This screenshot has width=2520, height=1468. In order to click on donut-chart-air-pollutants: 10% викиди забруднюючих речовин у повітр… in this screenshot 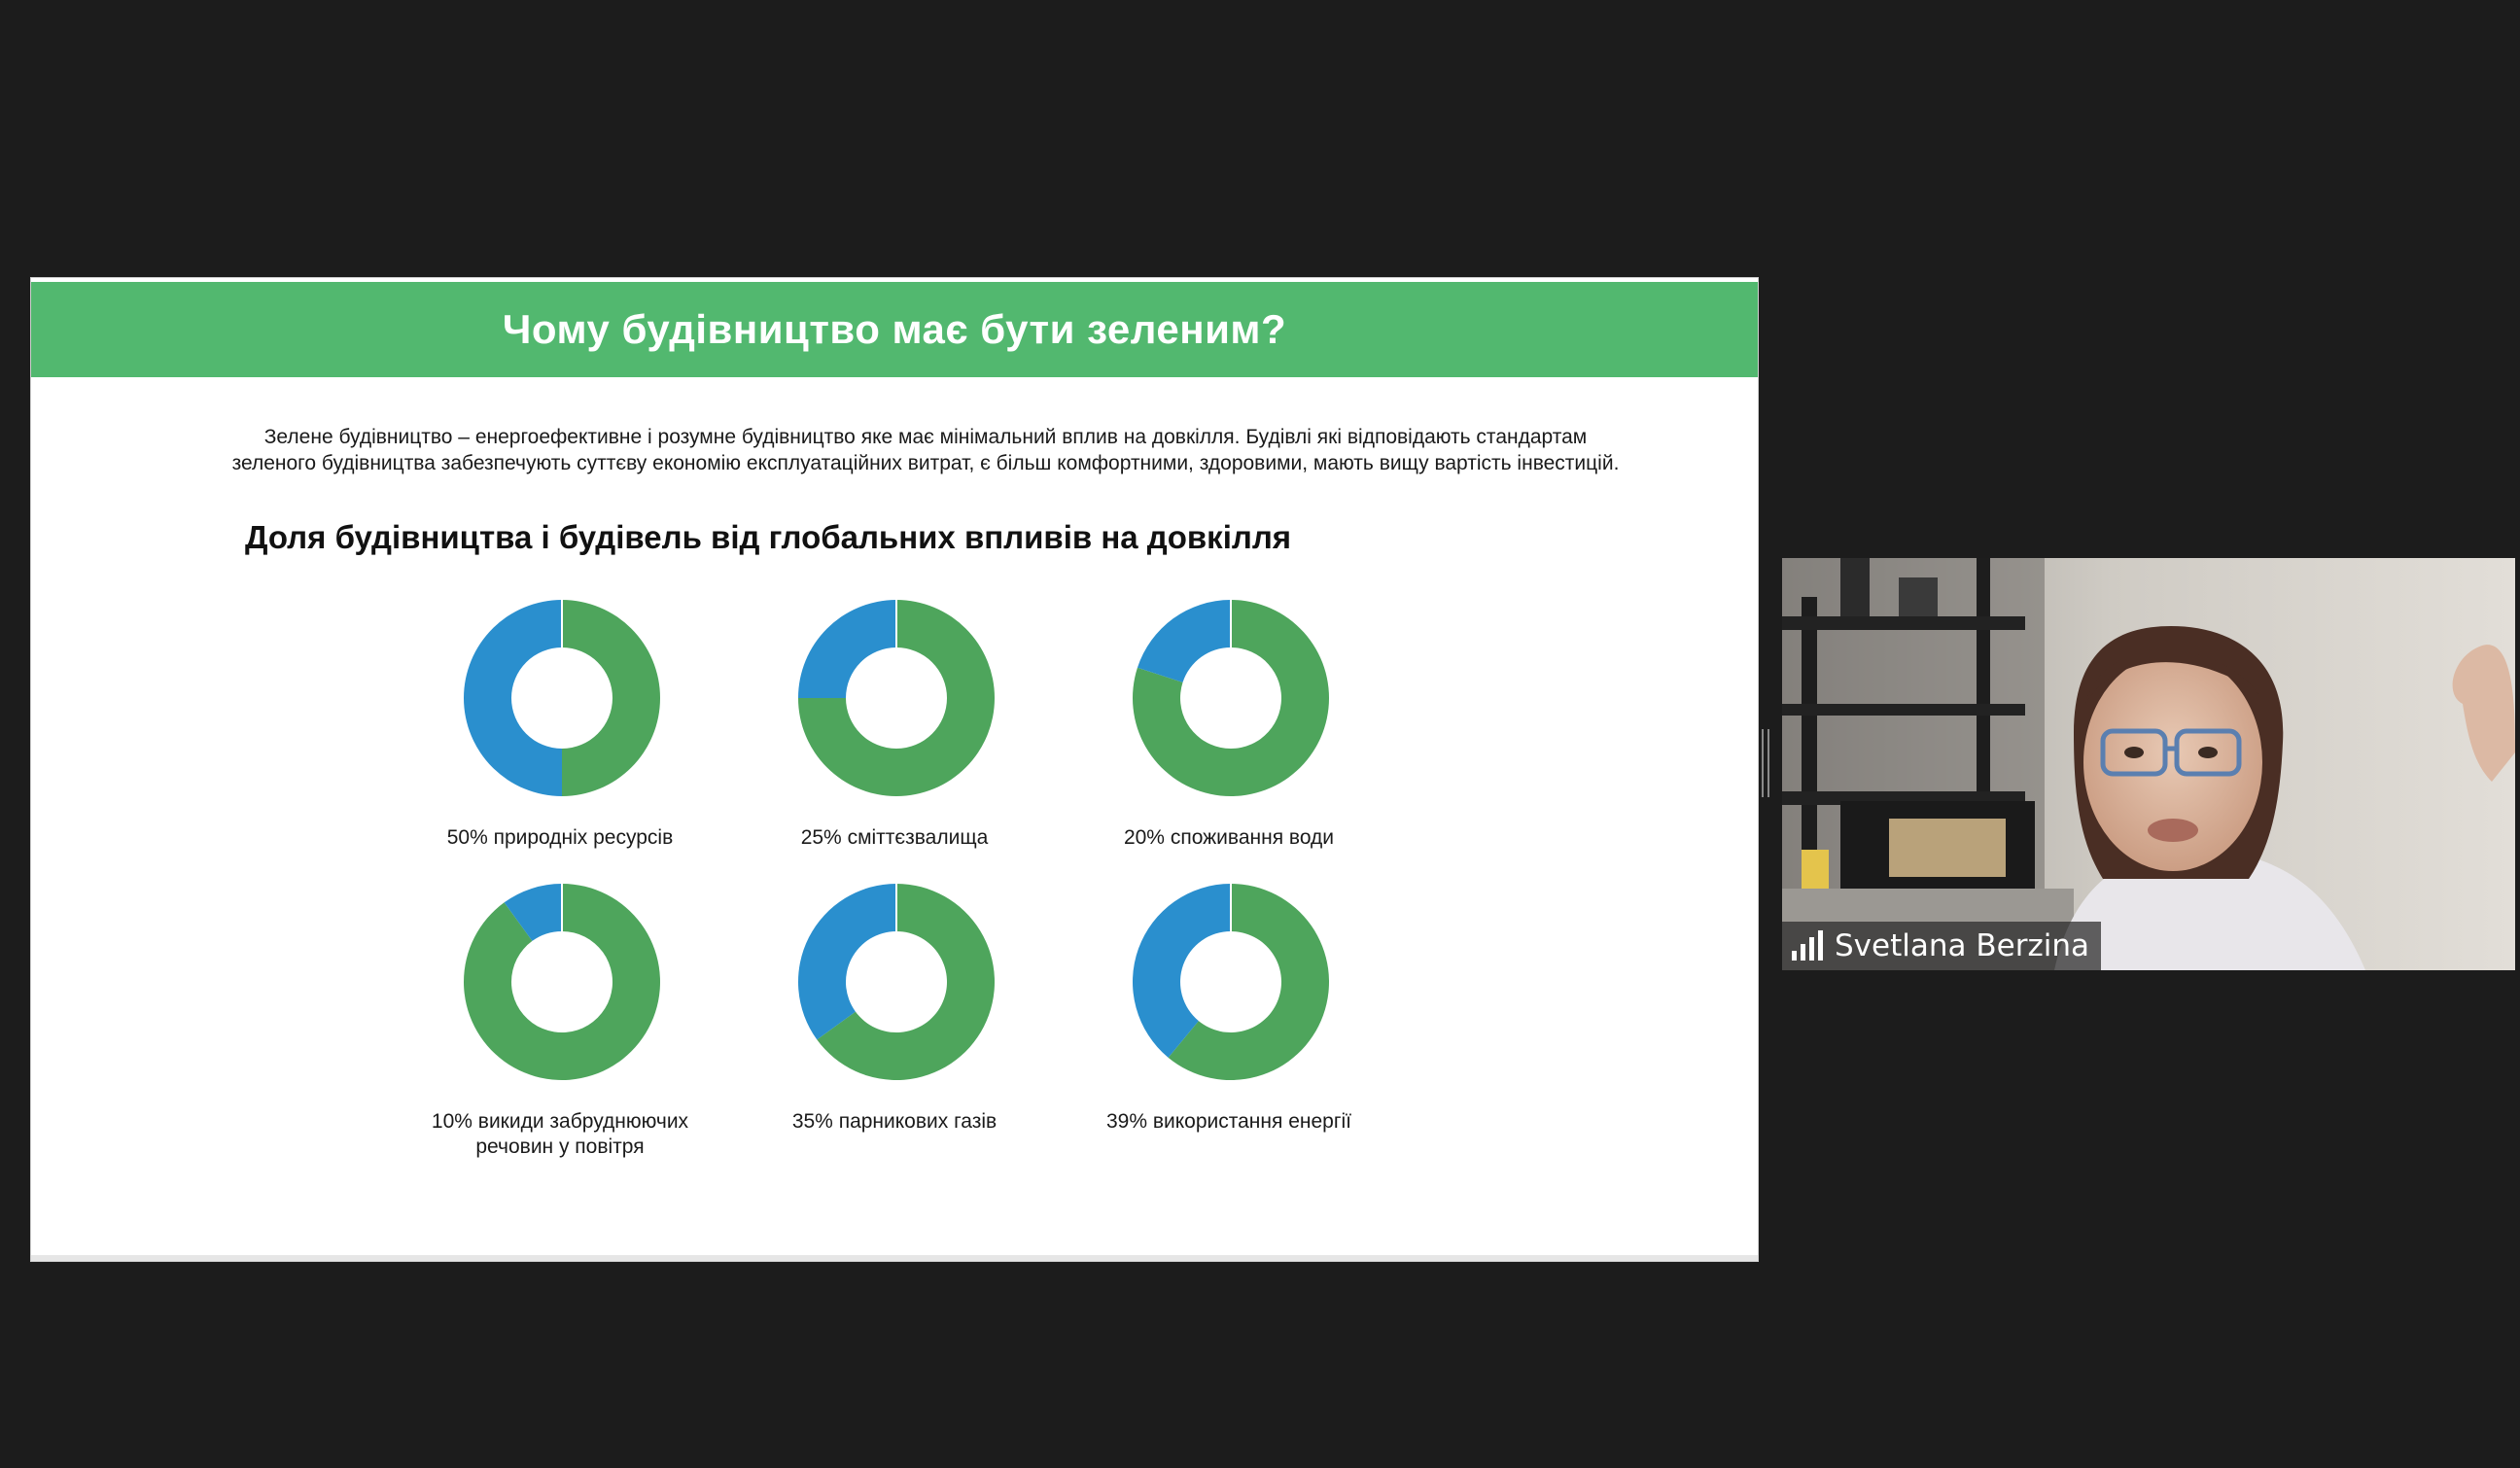, I will do `click(560, 1028)`.